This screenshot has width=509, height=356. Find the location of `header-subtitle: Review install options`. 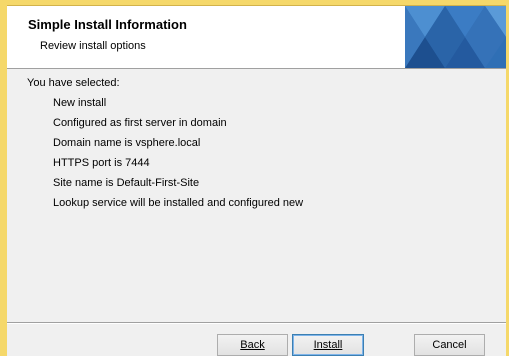

header-subtitle: Review install options is located at coordinates (93, 46).